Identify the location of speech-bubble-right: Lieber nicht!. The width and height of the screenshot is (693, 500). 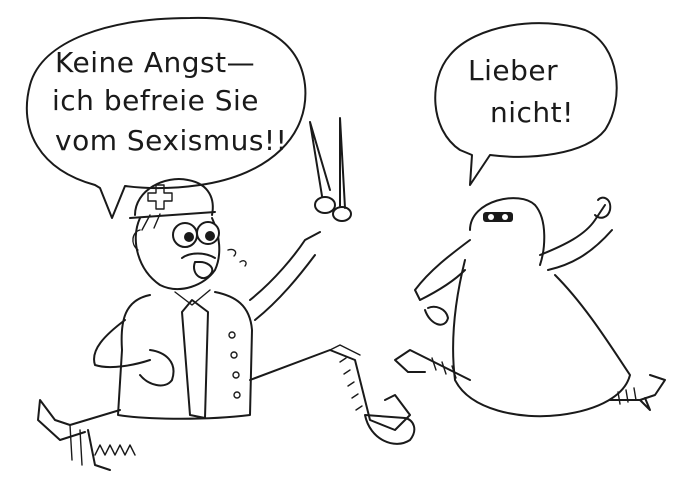
(526, 104).